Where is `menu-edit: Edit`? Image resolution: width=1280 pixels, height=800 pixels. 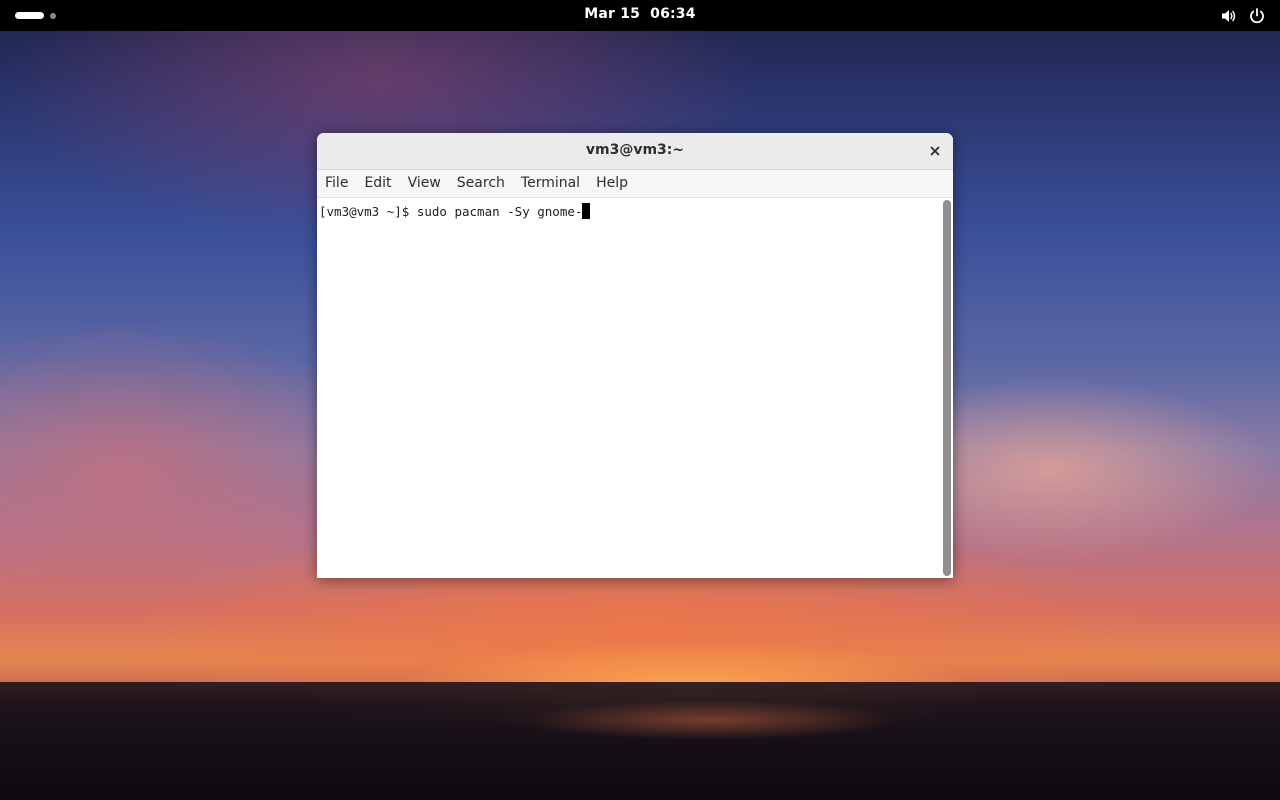
menu-edit: Edit is located at coordinates (377, 183).